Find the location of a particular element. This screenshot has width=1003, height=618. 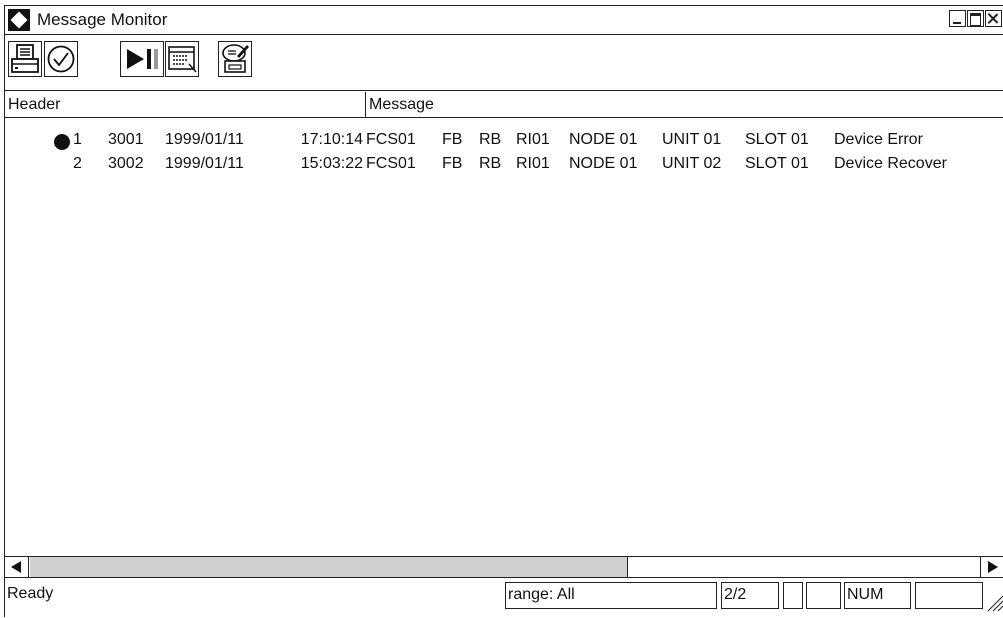

window-title: Message Monitor is located at coordinates (102, 19).